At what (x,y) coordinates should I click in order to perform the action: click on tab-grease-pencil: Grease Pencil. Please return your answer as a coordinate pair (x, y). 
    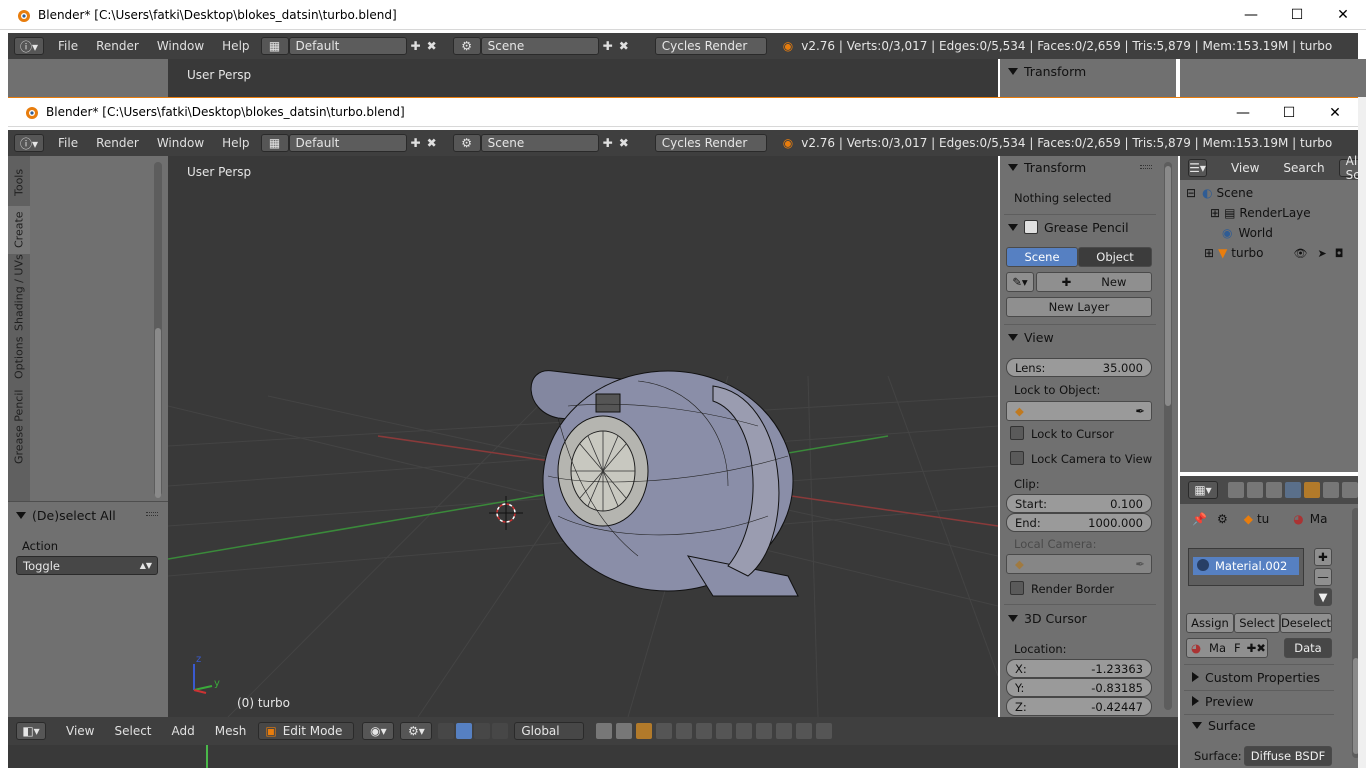
    Looking at the image, I should click on (19, 427).